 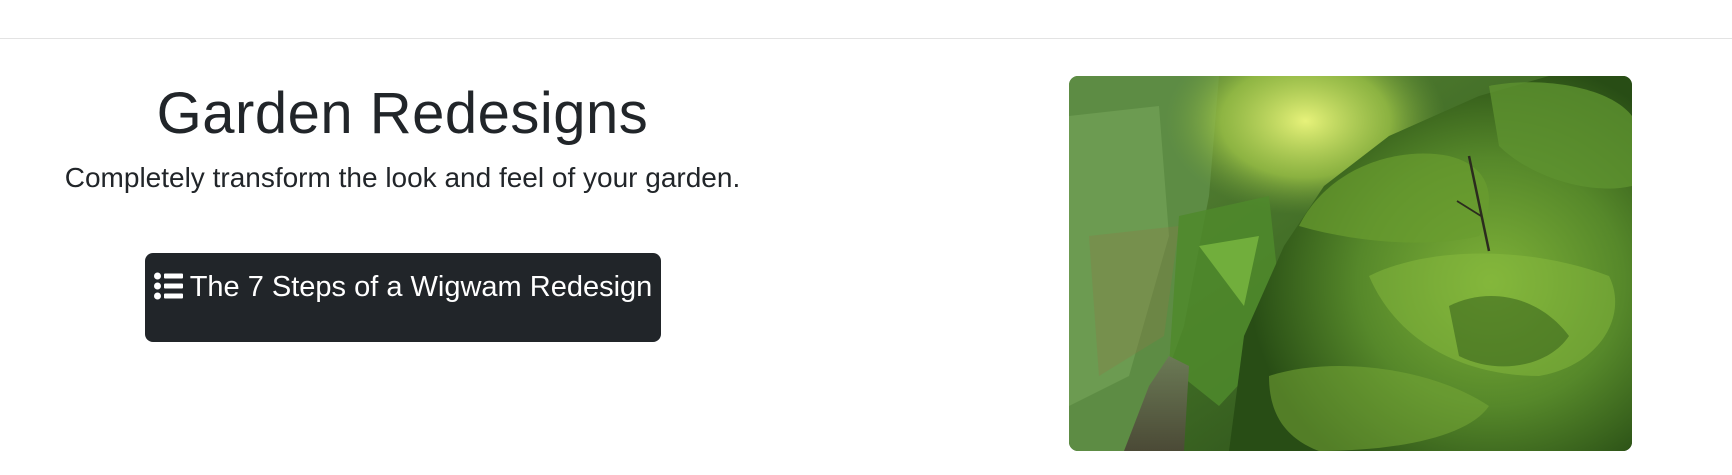 What do you see at coordinates (402, 113) in the screenshot?
I see `hero-title: Garden Redesigns` at bounding box center [402, 113].